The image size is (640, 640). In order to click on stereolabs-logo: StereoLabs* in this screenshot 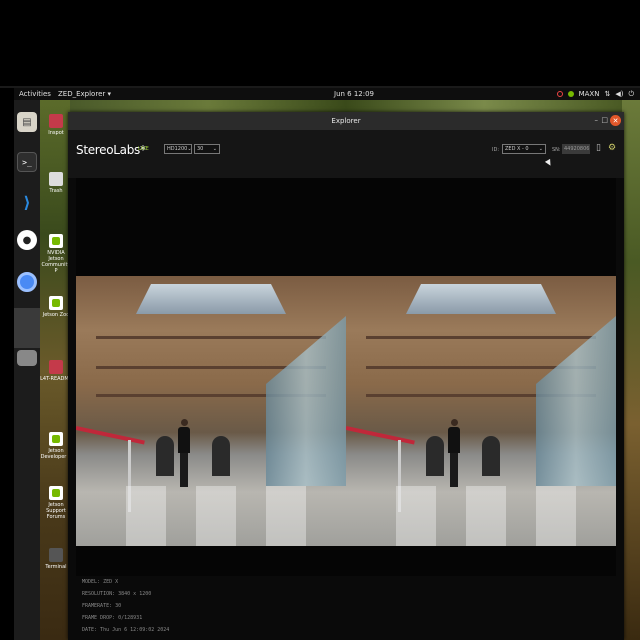, I will do `click(111, 150)`.